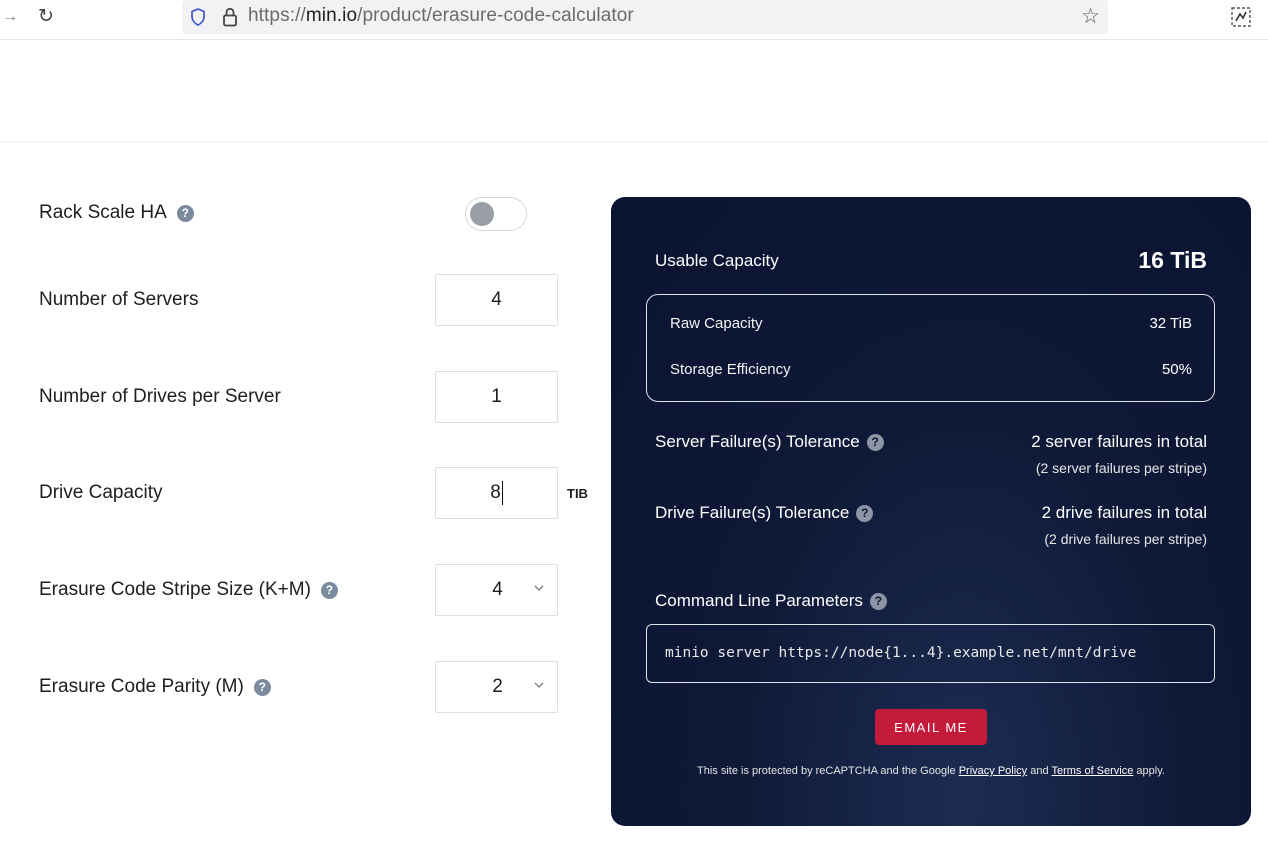 This screenshot has height=841, width=1268. I want to click on capacity-unit: TIB, so click(577, 493).